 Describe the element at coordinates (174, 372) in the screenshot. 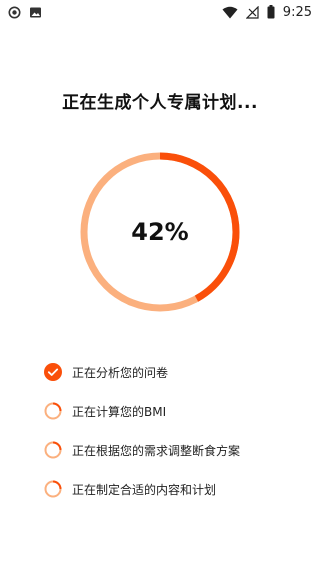

I see `step-item: 正在分析您的问卷` at that location.